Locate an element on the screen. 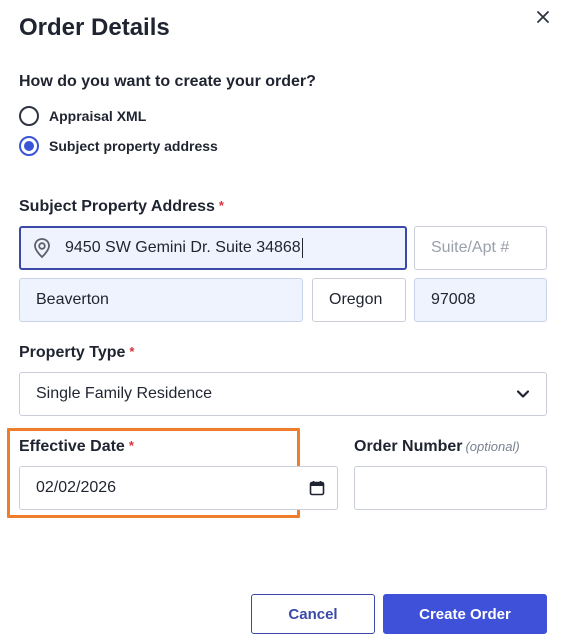  city-input: Beaverton is located at coordinates (161, 300).